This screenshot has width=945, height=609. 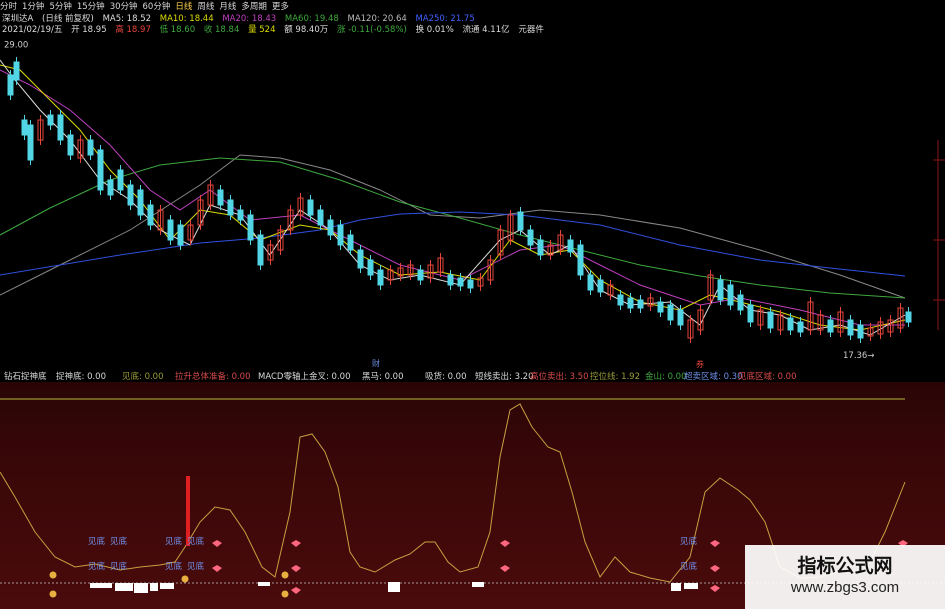 I want to click on indicator-header-item-9: 控位线: 1.92, so click(x=615, y=377).